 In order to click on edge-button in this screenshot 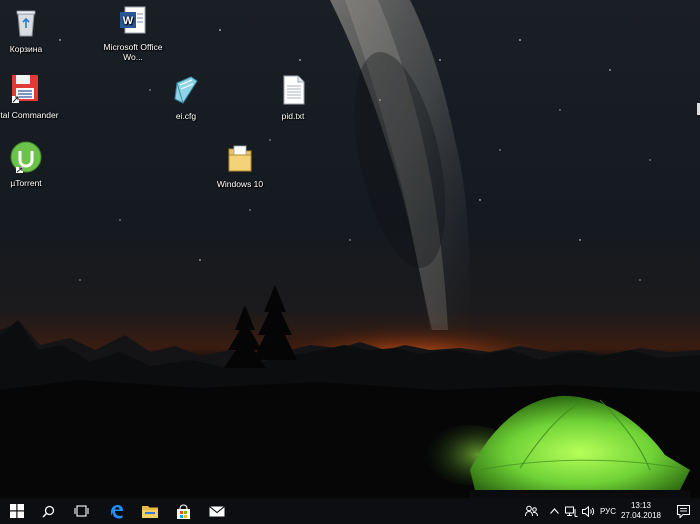, I will do `click(116, 511)`.